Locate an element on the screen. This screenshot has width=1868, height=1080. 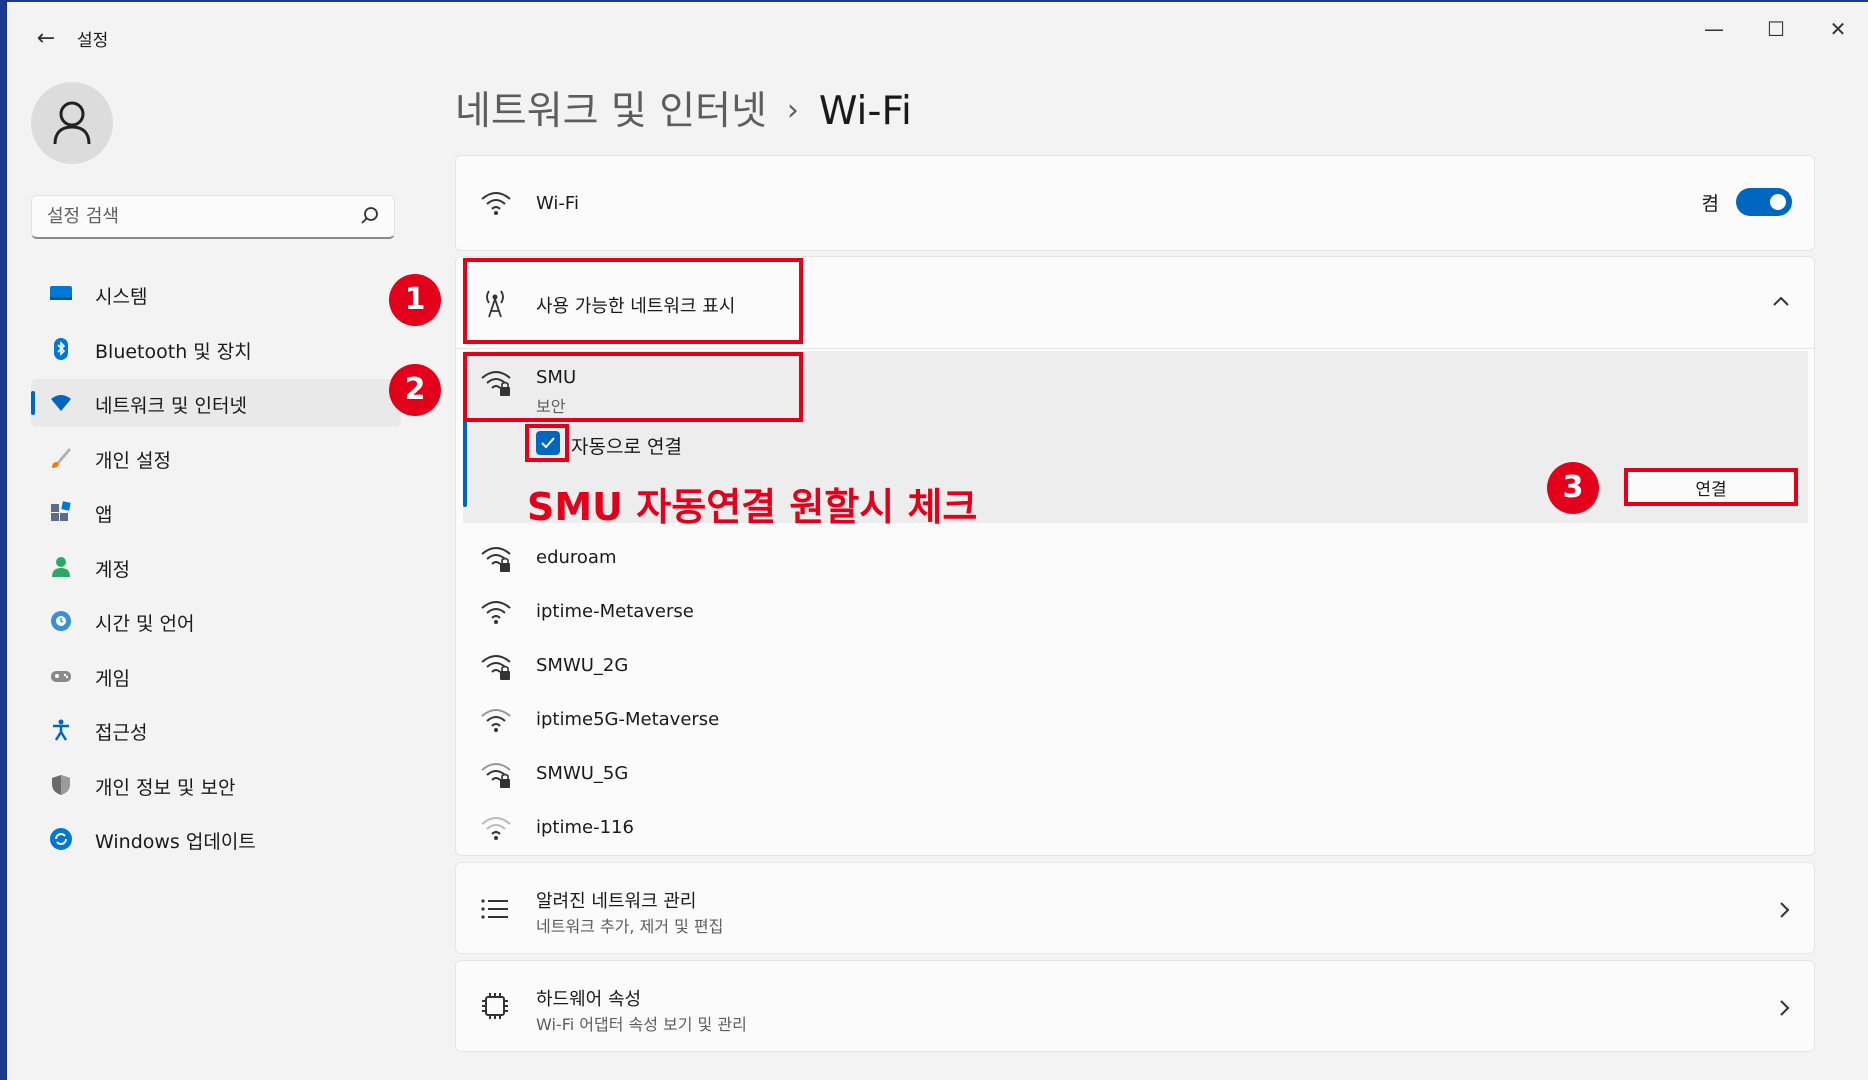
list-icon is located at coordinates (494, 909).